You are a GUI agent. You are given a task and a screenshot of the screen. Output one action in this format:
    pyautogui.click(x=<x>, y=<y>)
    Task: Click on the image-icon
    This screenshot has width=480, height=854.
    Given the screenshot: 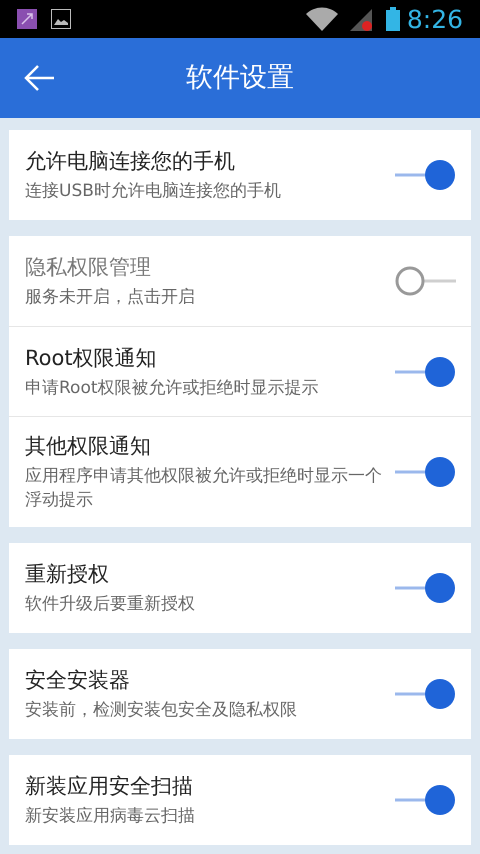 What is the action you would take?
    pyautogui.click(x=61, y=19)
    